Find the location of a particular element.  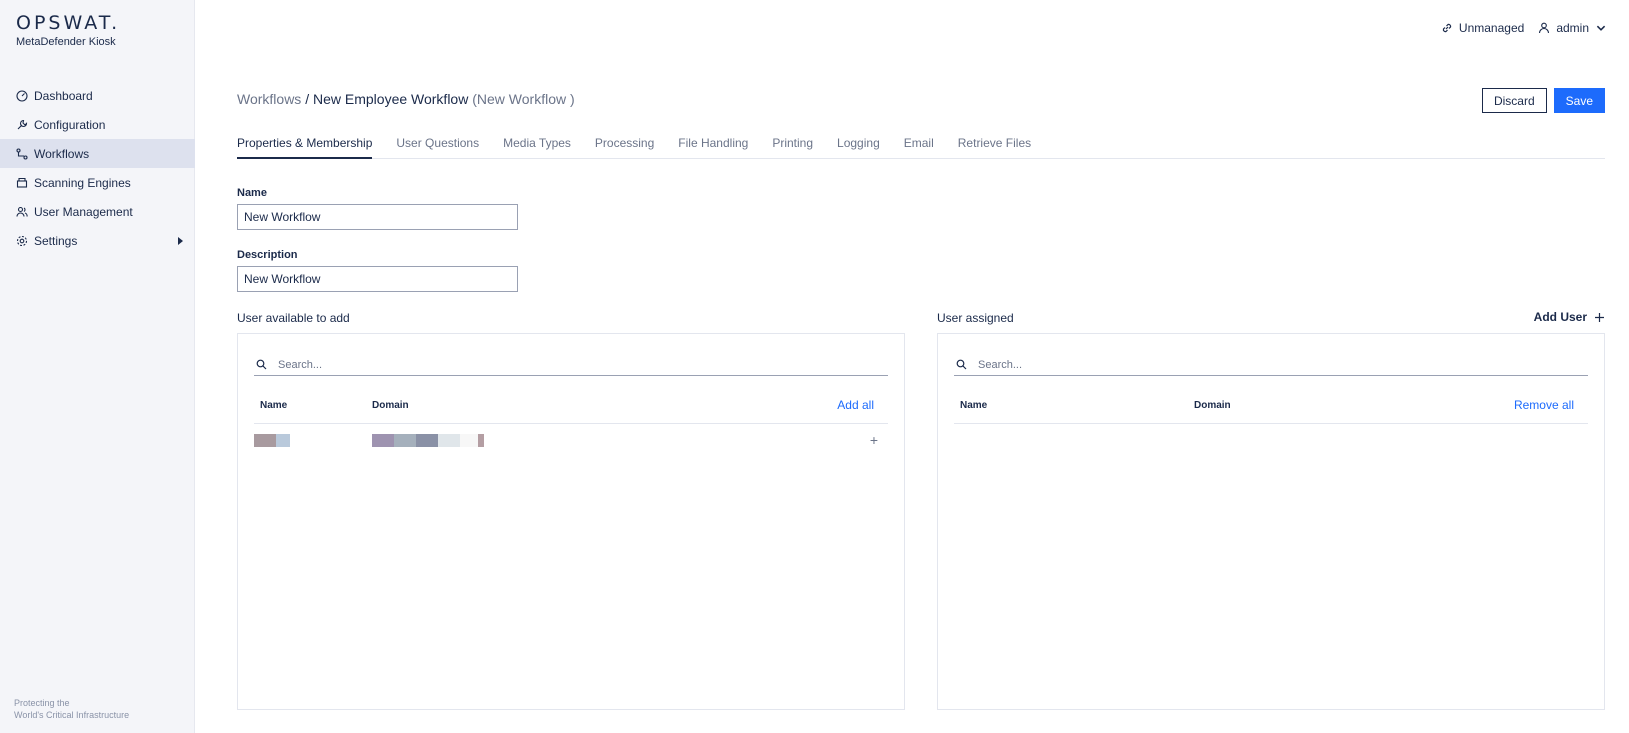

gear-icon is located at coordinates (22, 241).